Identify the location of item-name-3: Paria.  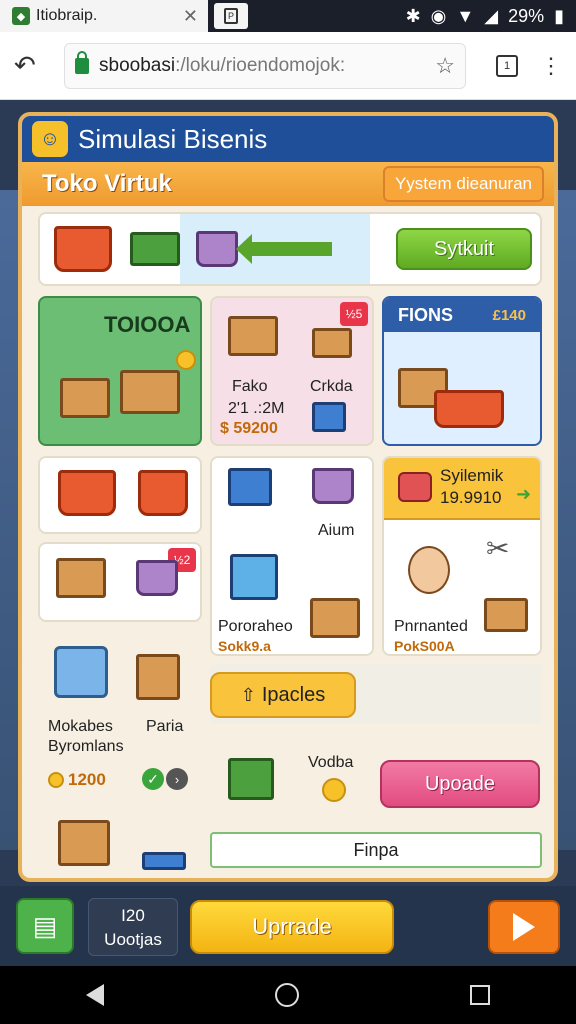
(165, 726).